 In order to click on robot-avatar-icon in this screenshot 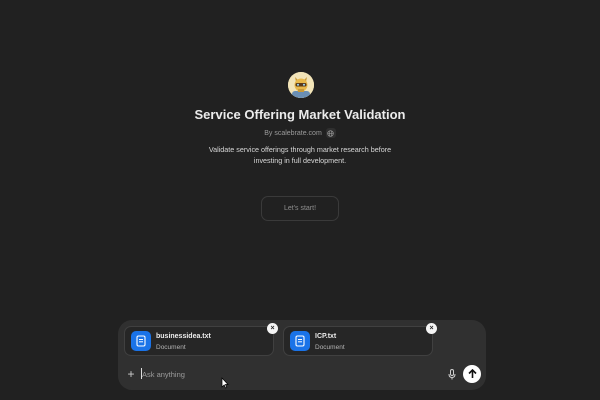, I will do `click(301, 85)`.